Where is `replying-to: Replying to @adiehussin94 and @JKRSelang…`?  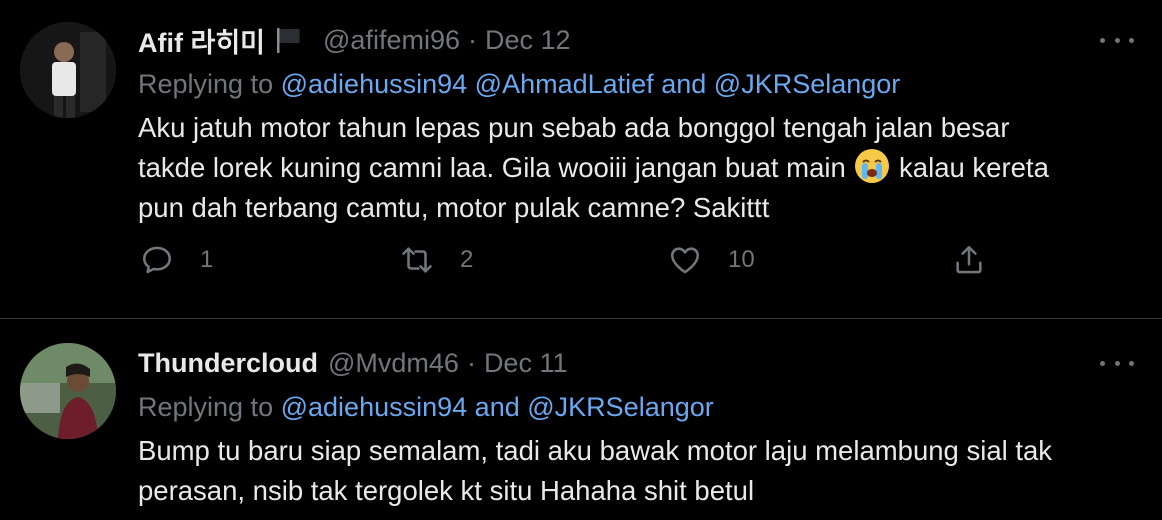
replying-to: Replying to @adiehussin94 and @JKRSelang… is located at coordinates (640, 407).